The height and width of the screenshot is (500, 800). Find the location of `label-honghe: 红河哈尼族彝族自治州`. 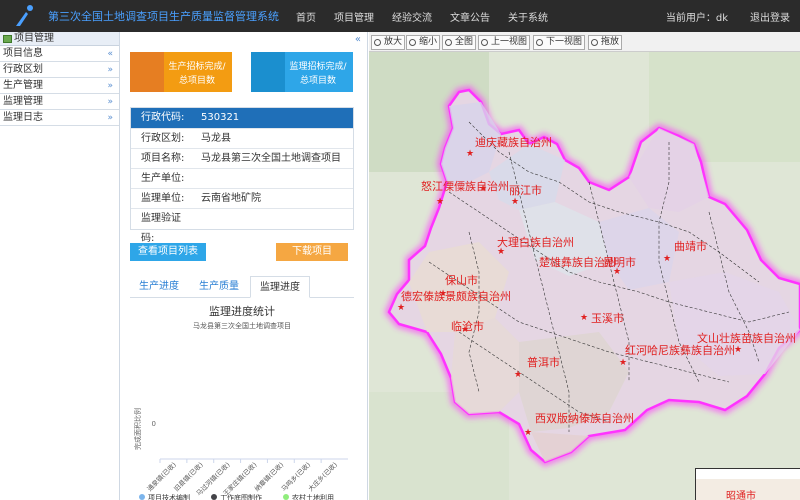

label-honghe: 红河哈尼族彝族自治州 is located at coordinates (680, 350).